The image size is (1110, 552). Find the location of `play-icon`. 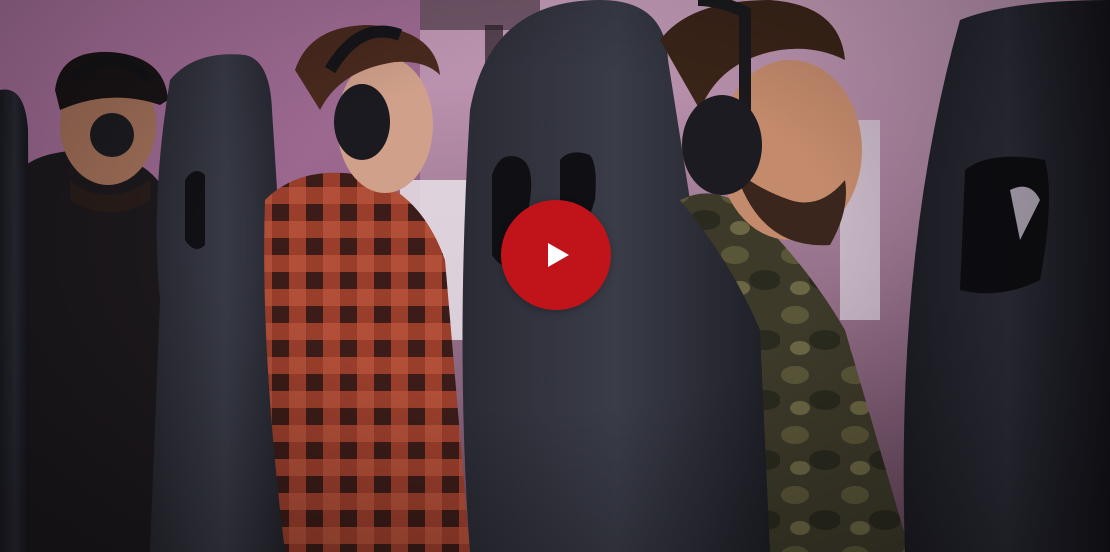

play-icon is located at coordinates (558, 255).